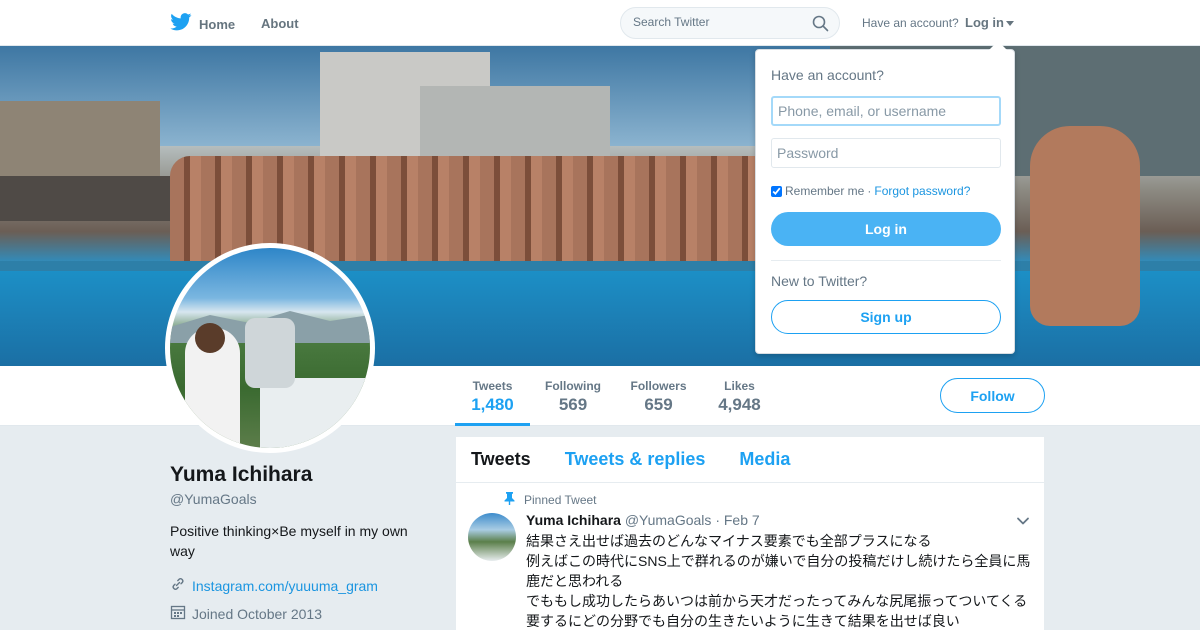 The height and width of the screenshot is (630, 1200). Describe the element at coordinates (573, 404) in the screenshot. I see `stat-value: 569` at that location.